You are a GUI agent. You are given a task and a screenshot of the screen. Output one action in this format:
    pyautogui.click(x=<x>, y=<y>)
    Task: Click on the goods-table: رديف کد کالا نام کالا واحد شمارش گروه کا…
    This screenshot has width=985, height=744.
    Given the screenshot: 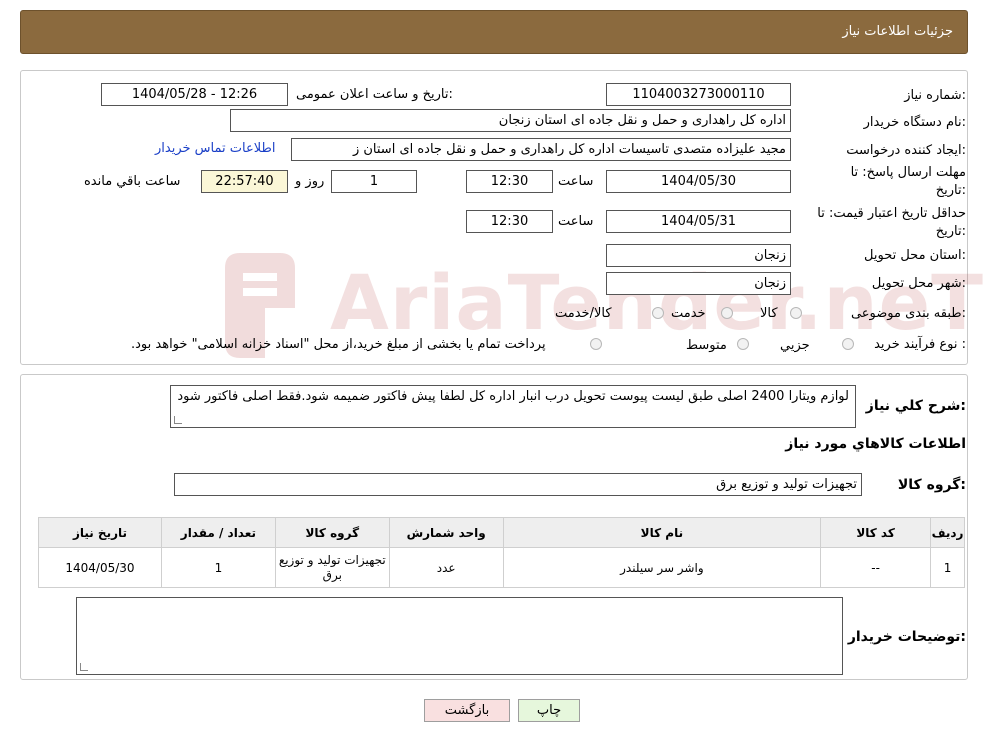 What is the action you would take?
    pyautogui.click(x=501, y=552)
    